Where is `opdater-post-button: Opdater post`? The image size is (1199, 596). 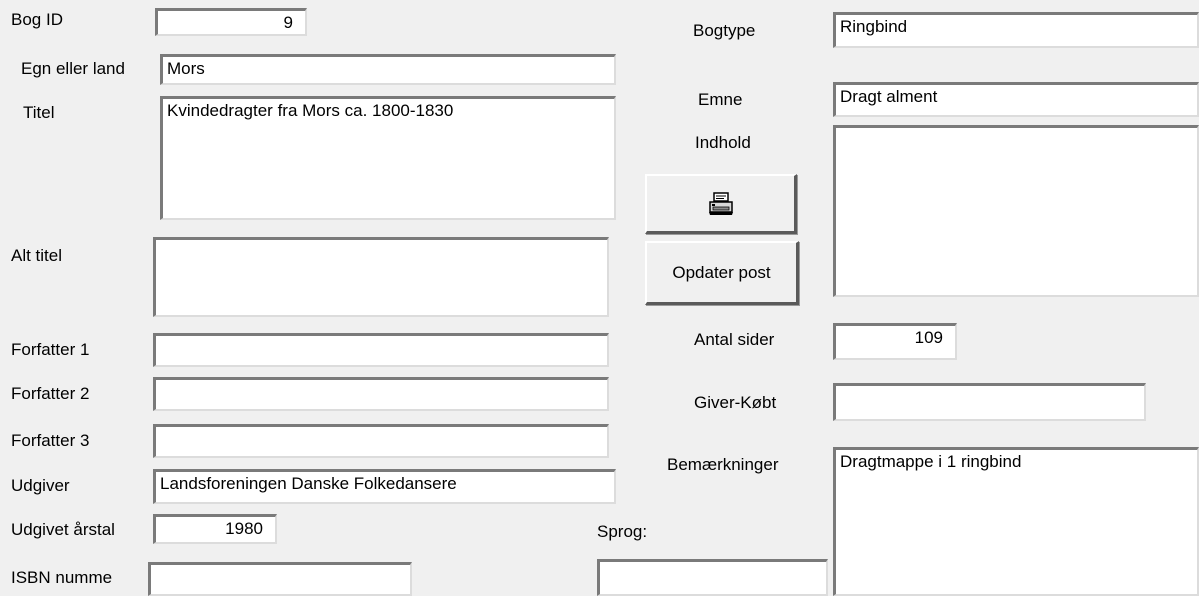
opdater-post-button: Opdater post is located at coordinates (722, 273).